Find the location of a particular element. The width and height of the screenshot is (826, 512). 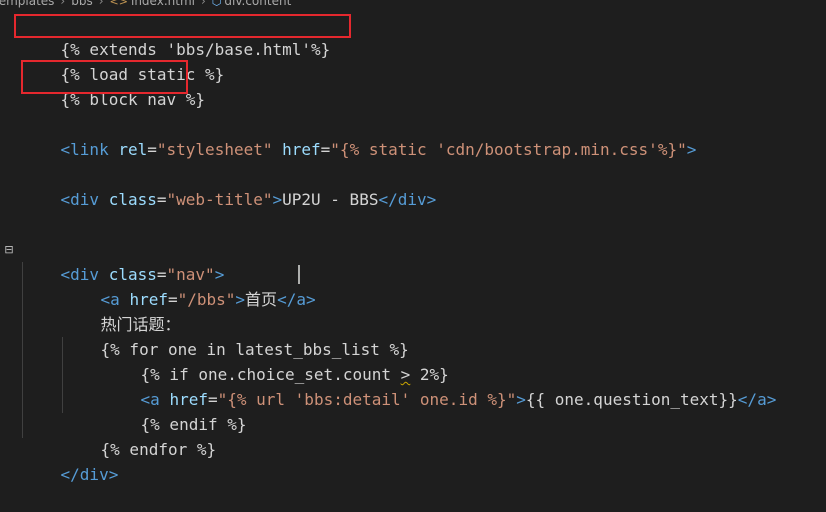

home-link-text: 首页 is located at coordinates (261, 299).